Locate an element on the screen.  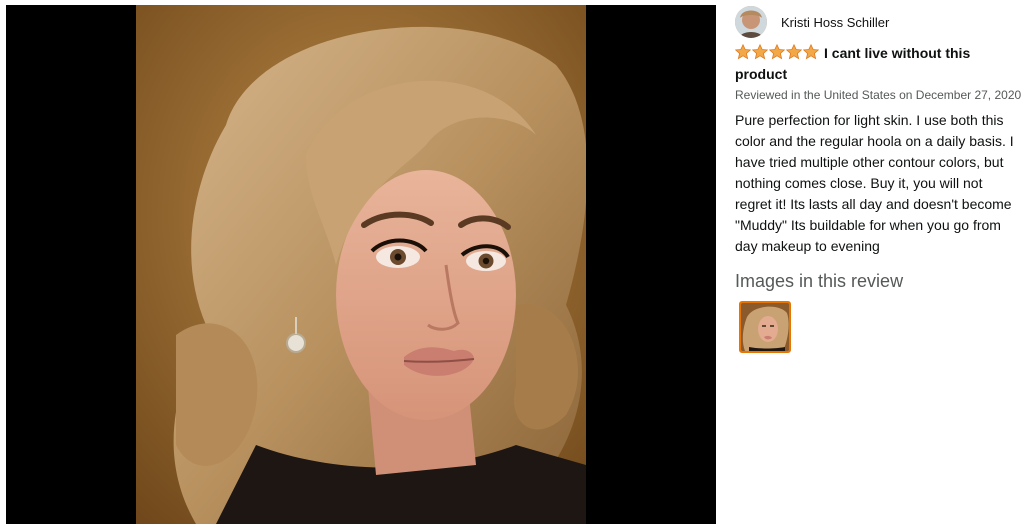
avatar is located at coordinates (751, 22).